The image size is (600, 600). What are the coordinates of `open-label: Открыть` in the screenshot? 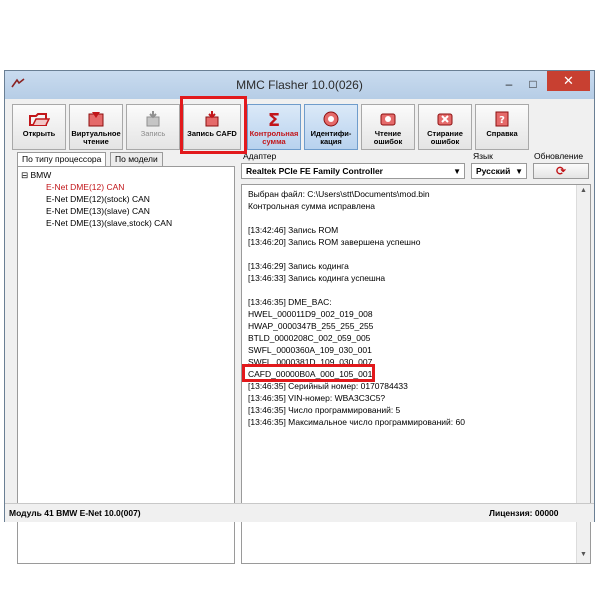 It's located at (39, 133).